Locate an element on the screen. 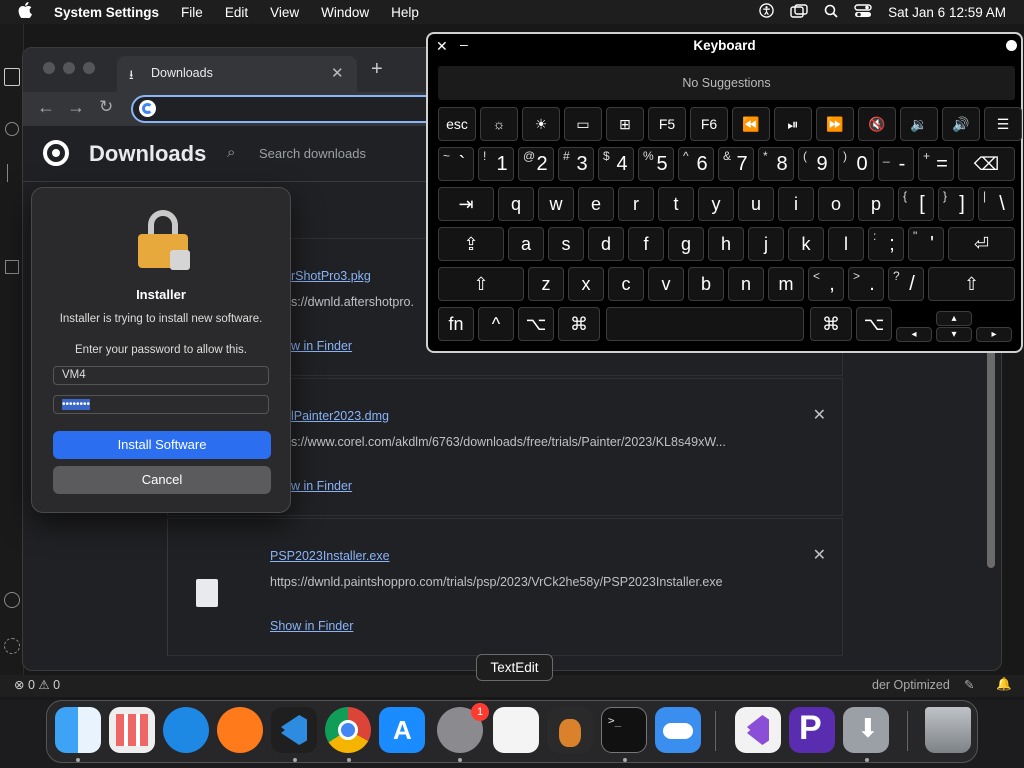 The height and width of the screenshot is (768, 1024). key-o: o is located at coordinates (836, 204).